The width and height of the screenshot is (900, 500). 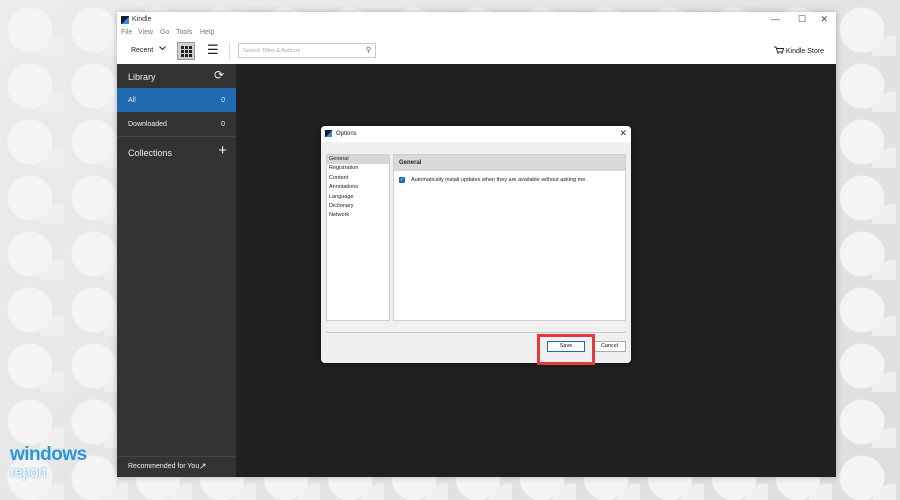 I want to click on menu-tools: Tools, so click(x=184, y=32).